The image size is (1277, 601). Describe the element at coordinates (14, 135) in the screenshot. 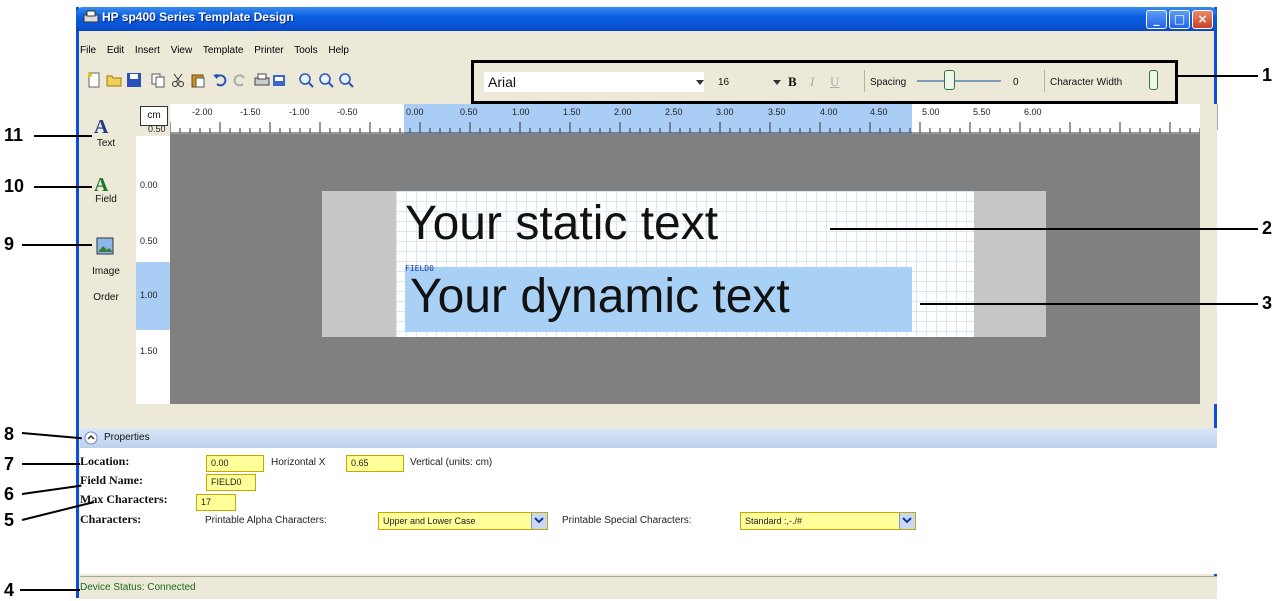

I see `callout-11: 11` at that location.